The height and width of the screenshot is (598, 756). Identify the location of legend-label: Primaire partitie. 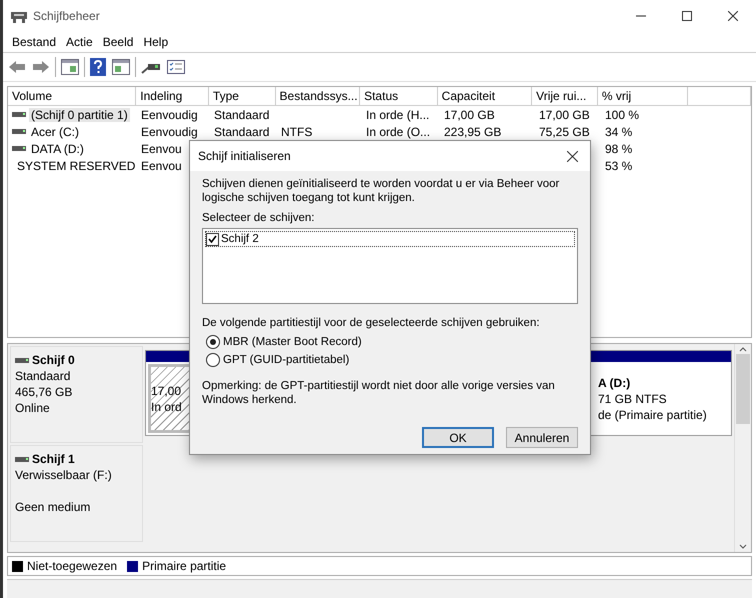
(184, 566).